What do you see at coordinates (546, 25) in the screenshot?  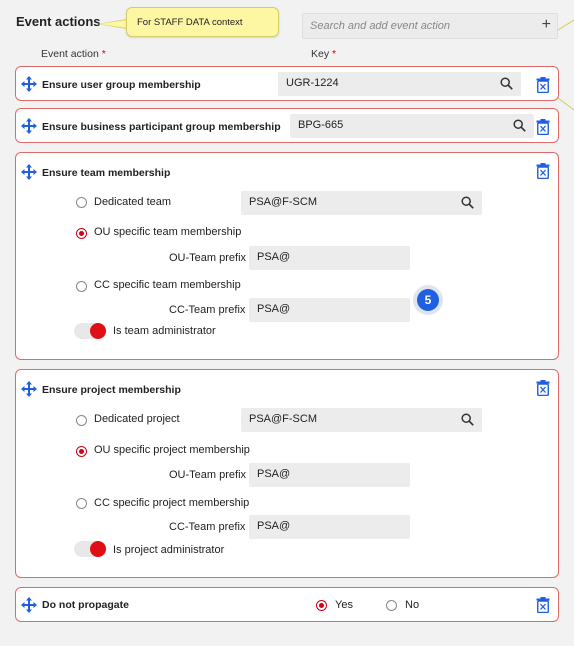 I see `plus-icon: +` at bounding box center [546, 25].